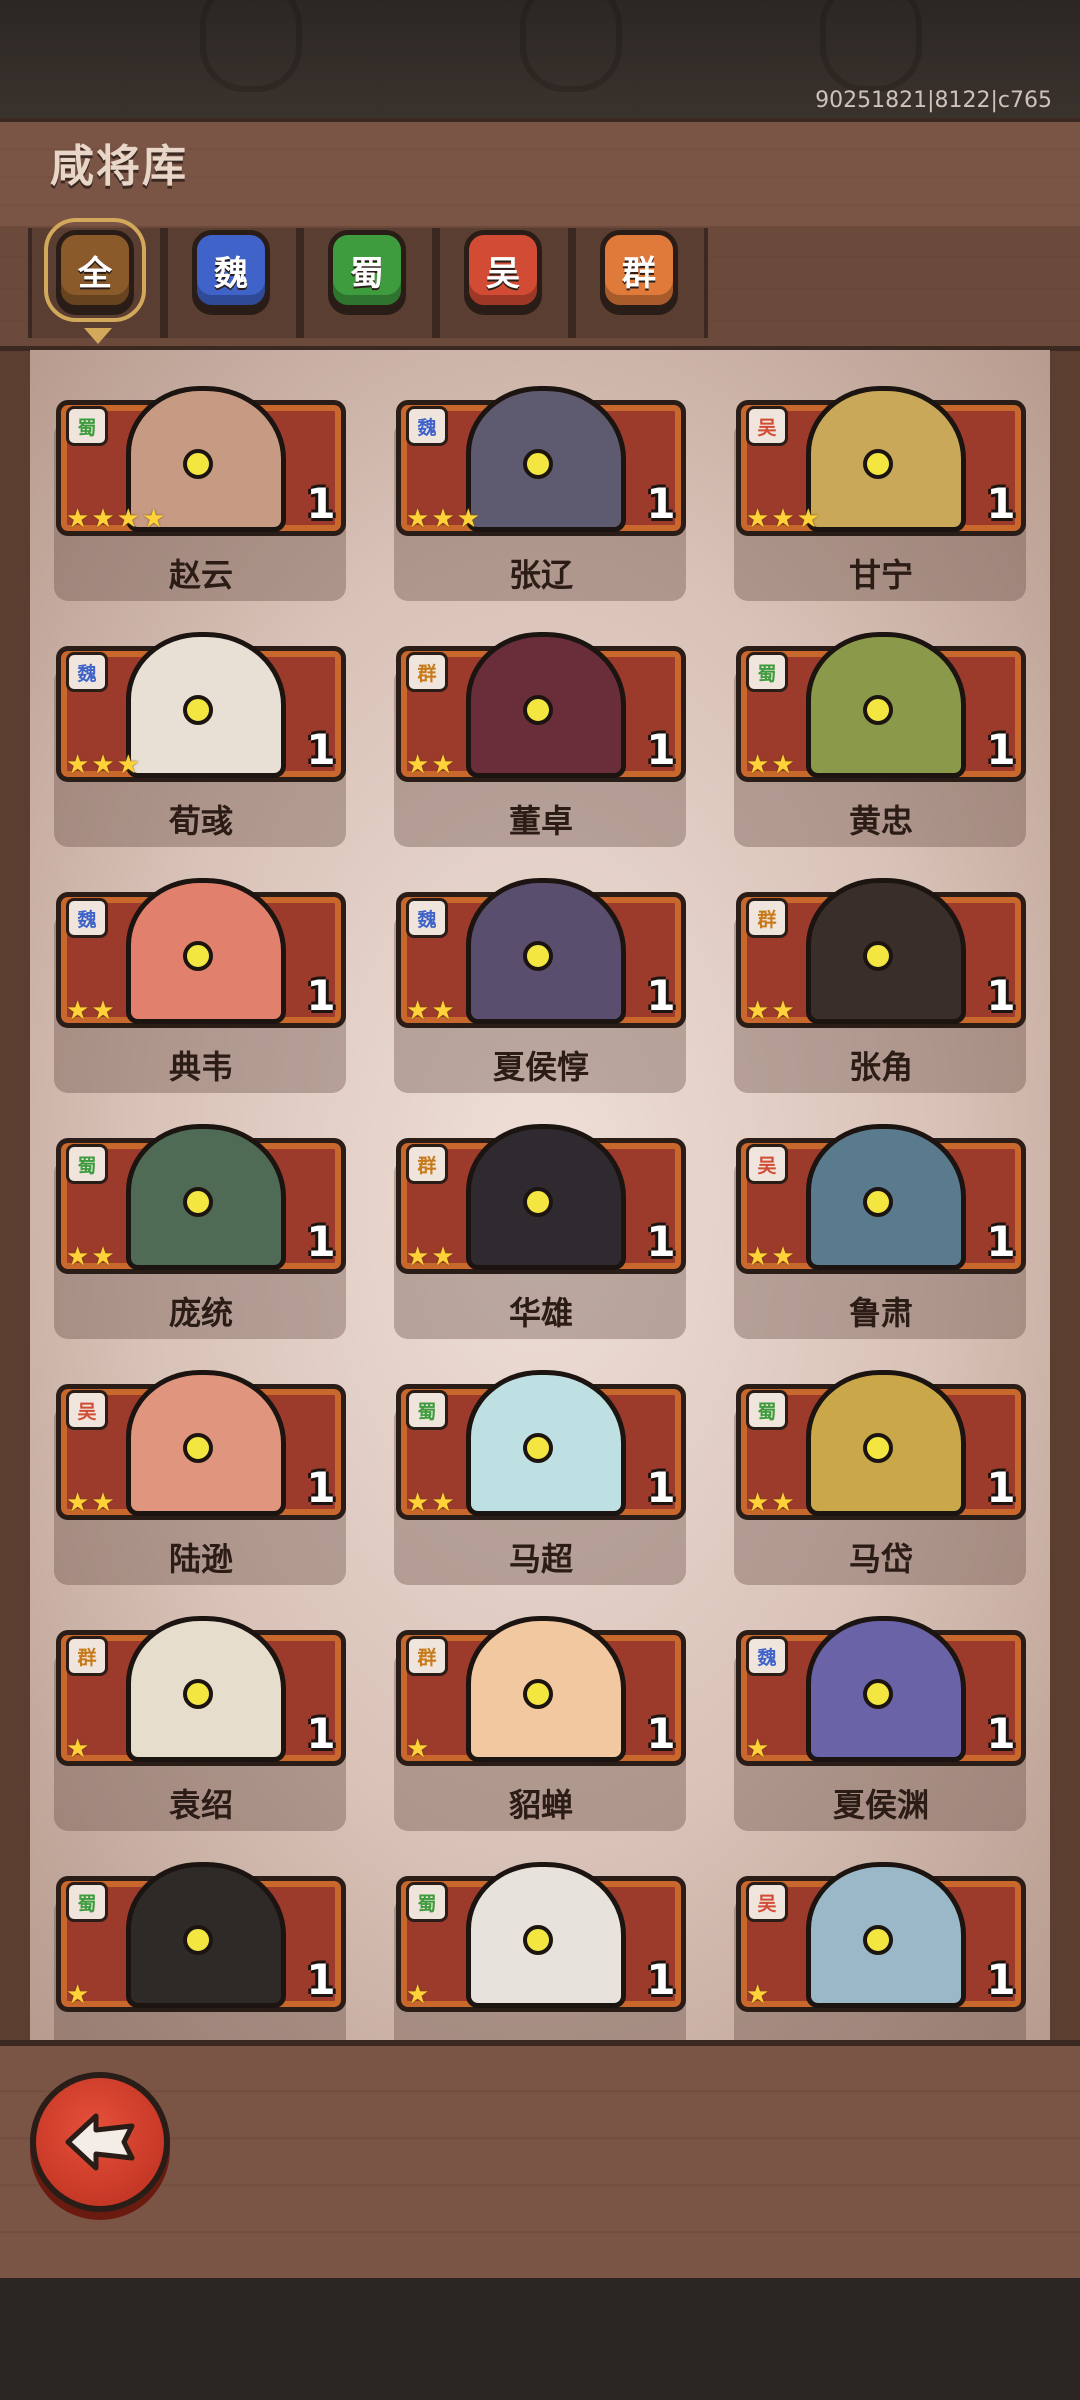  What do you see at coordinates (367, 270) in the screenshot?
I see `tab-2: 蜀` at bounding box center [367, 270].